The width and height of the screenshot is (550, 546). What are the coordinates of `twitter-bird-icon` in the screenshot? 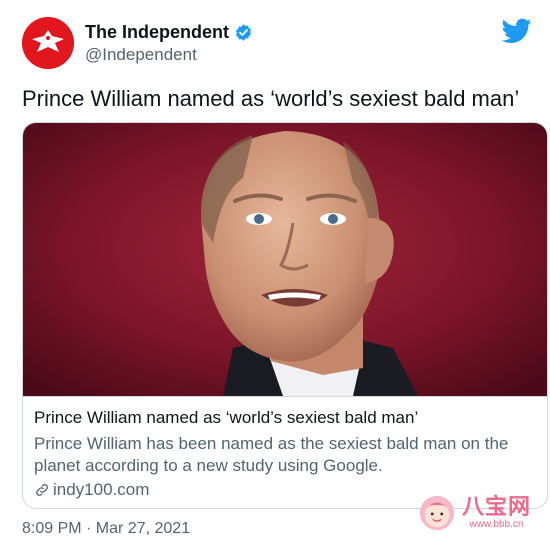 It's located at (517, 31).